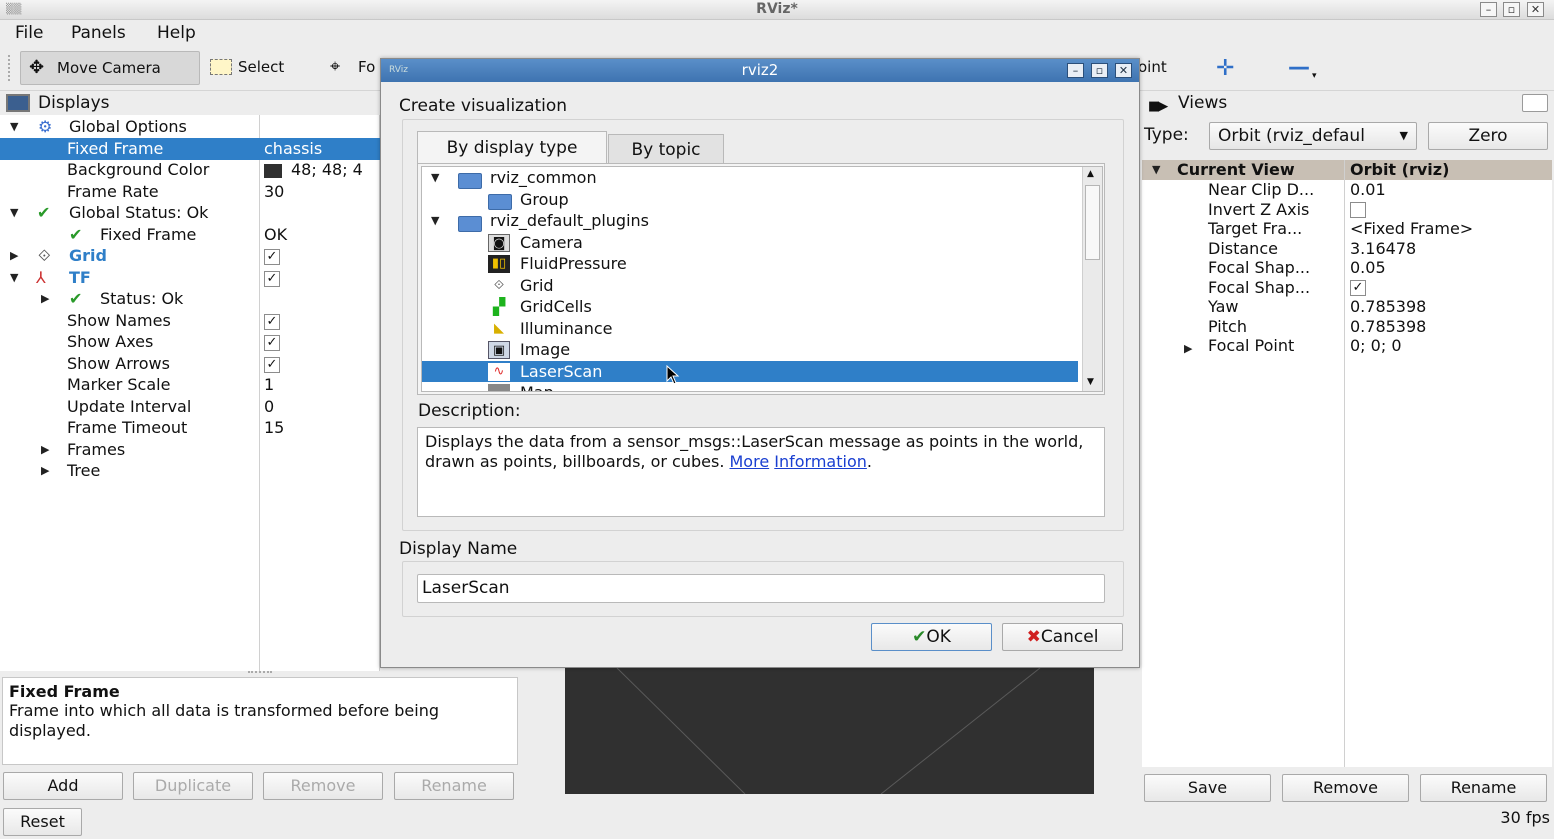 Image resolution: width=1554 pixels, height=839 pixels. Describe the element at coordinates (1368, 267) in the screenshot. I see `view-prop-value: 0.05` at that location.